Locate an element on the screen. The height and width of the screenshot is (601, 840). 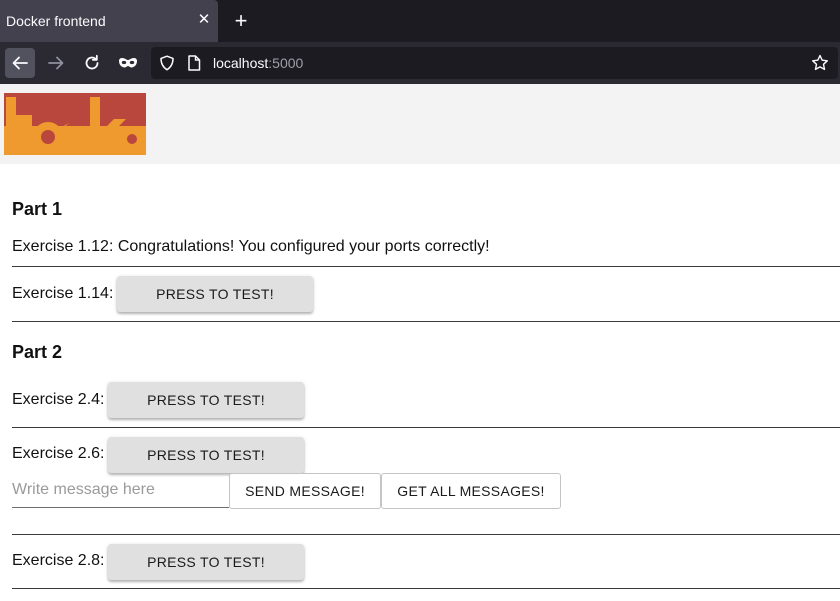
toska-logo: toska is located at coordinates (75, 124).